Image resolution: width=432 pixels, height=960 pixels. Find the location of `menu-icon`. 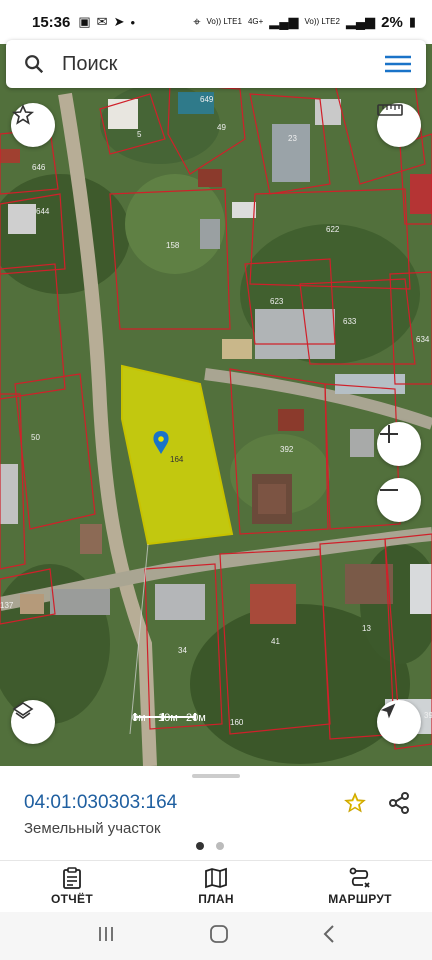

menu-icon is located at coordinates (398, 64).